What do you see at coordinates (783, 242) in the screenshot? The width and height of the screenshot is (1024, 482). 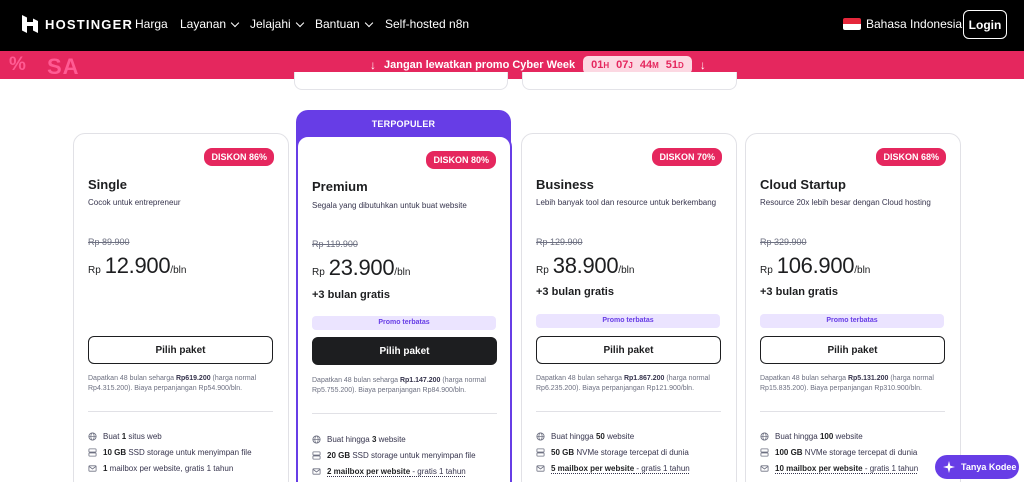 I see `old-price: Rp 329.900` at bounding box center [783, 242].